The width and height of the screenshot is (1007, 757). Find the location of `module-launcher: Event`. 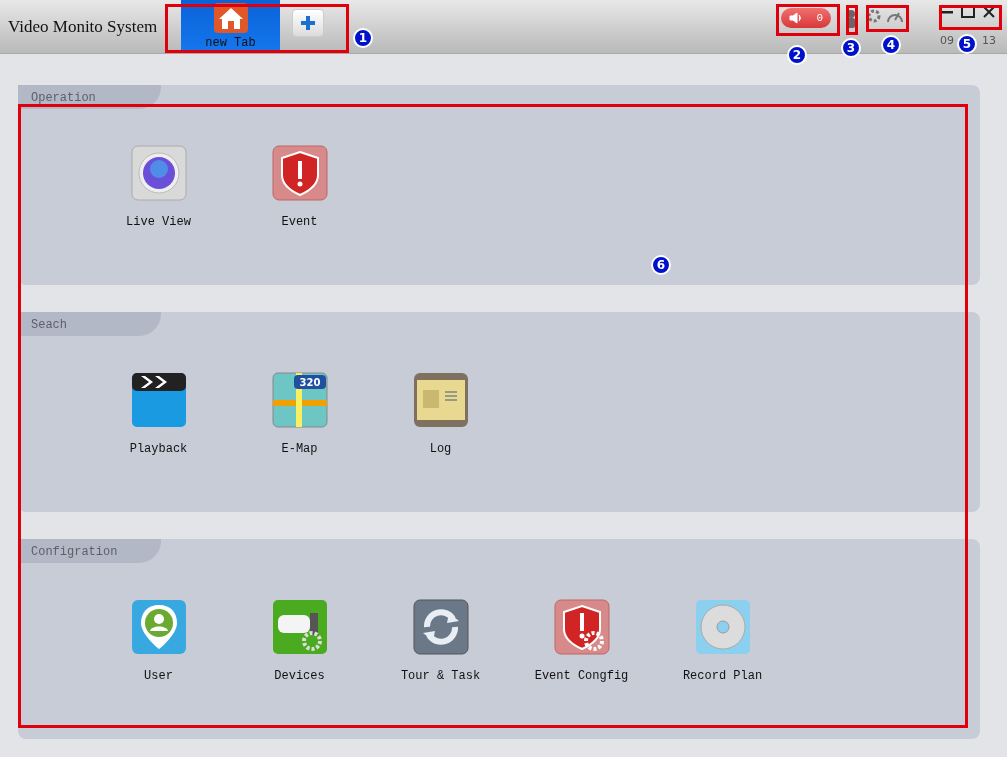

module-launcher: Event is located at coordinates (299, 187).